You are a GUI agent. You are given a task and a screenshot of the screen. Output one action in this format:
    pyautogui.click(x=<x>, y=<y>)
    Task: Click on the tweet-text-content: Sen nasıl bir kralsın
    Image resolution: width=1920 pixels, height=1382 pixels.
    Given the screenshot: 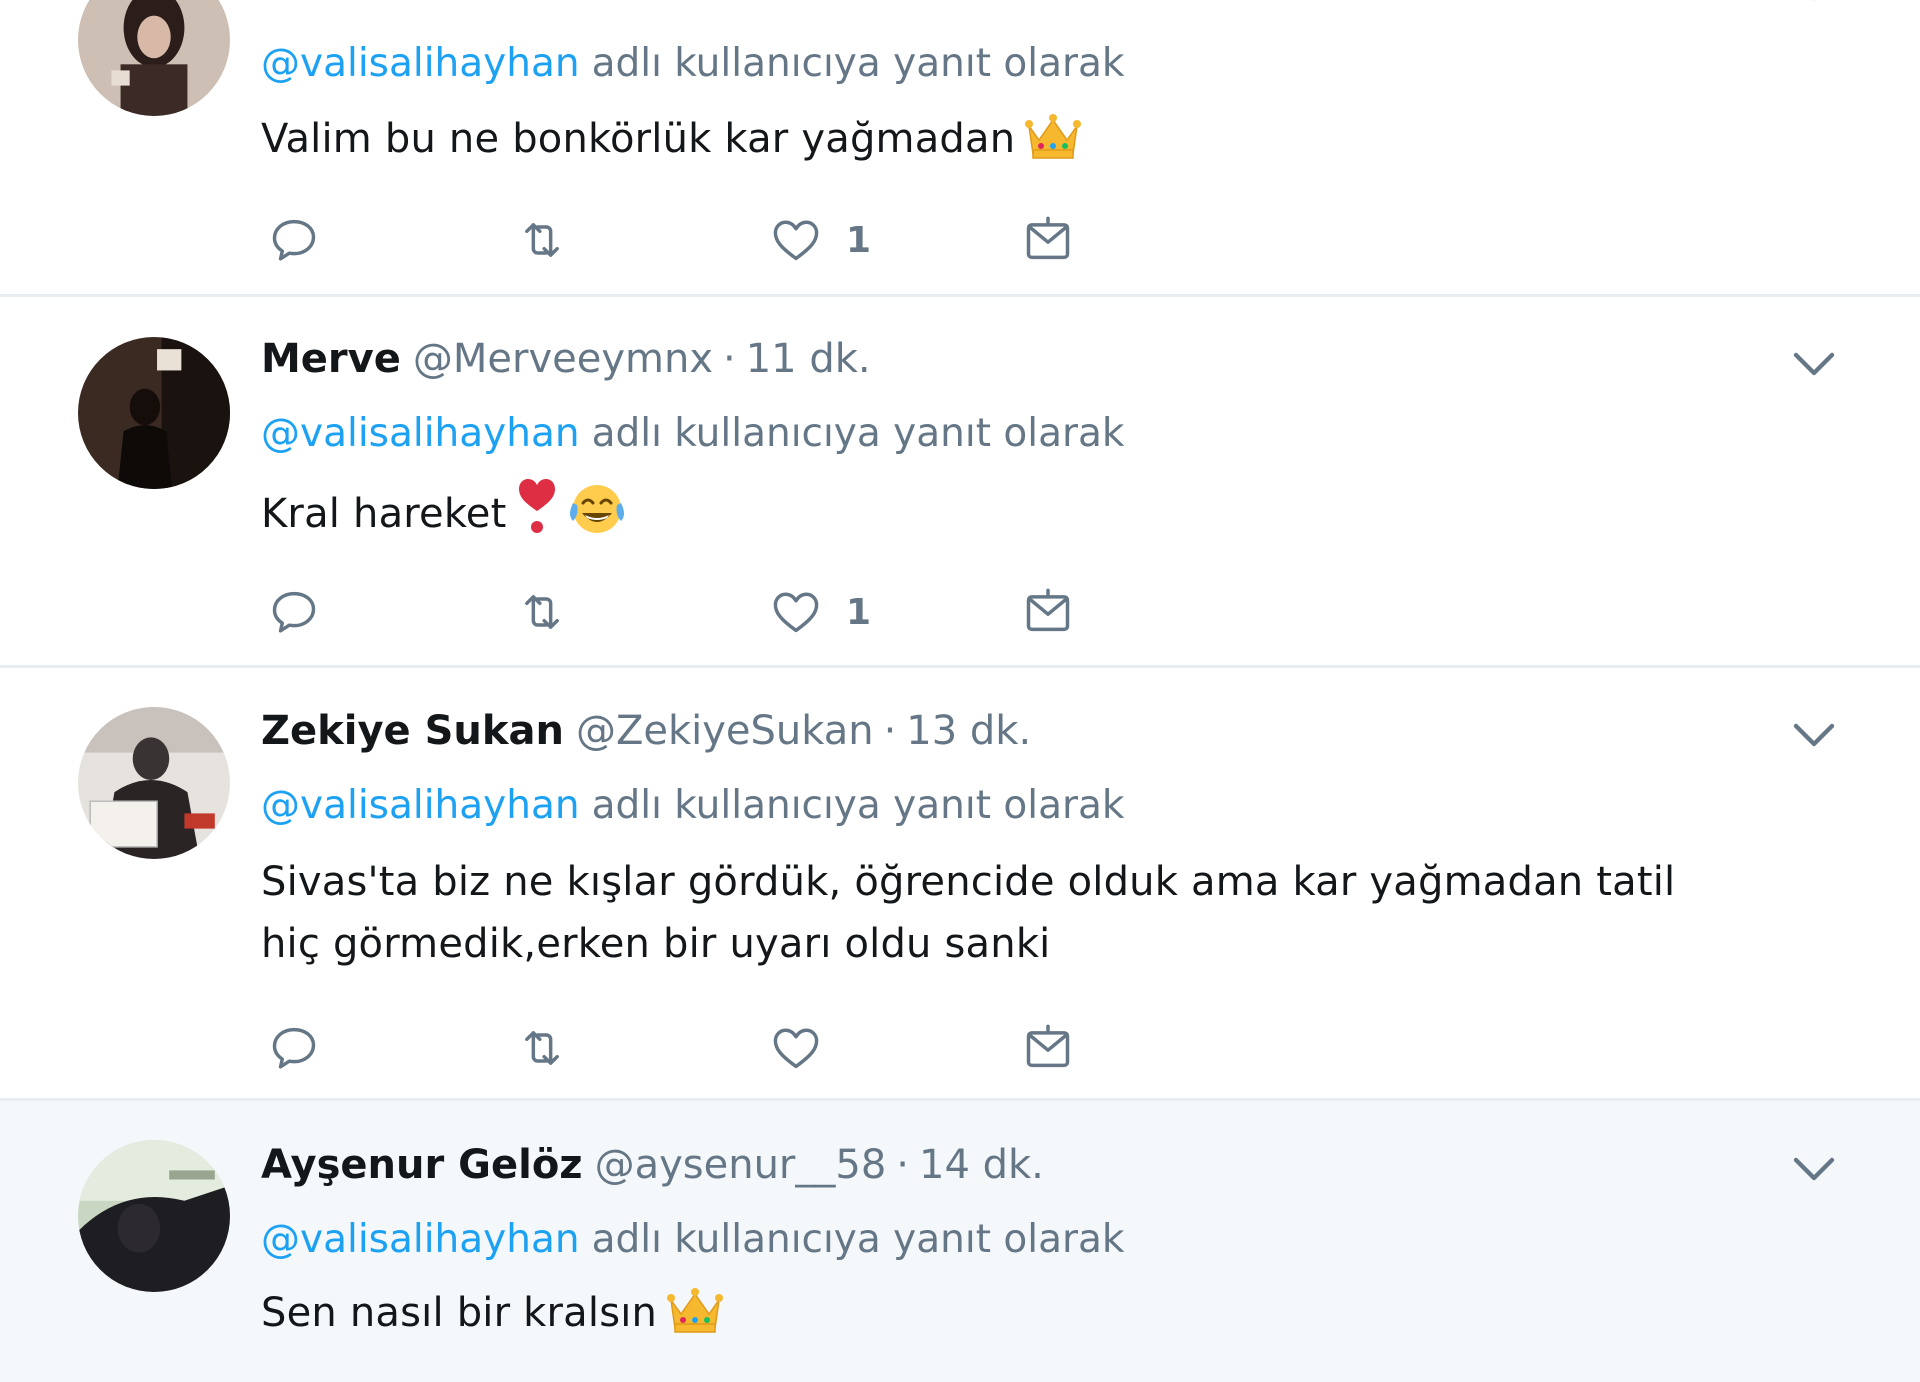 What is the action you would take?
    pyautogui.click(x=459, y=1313)
    